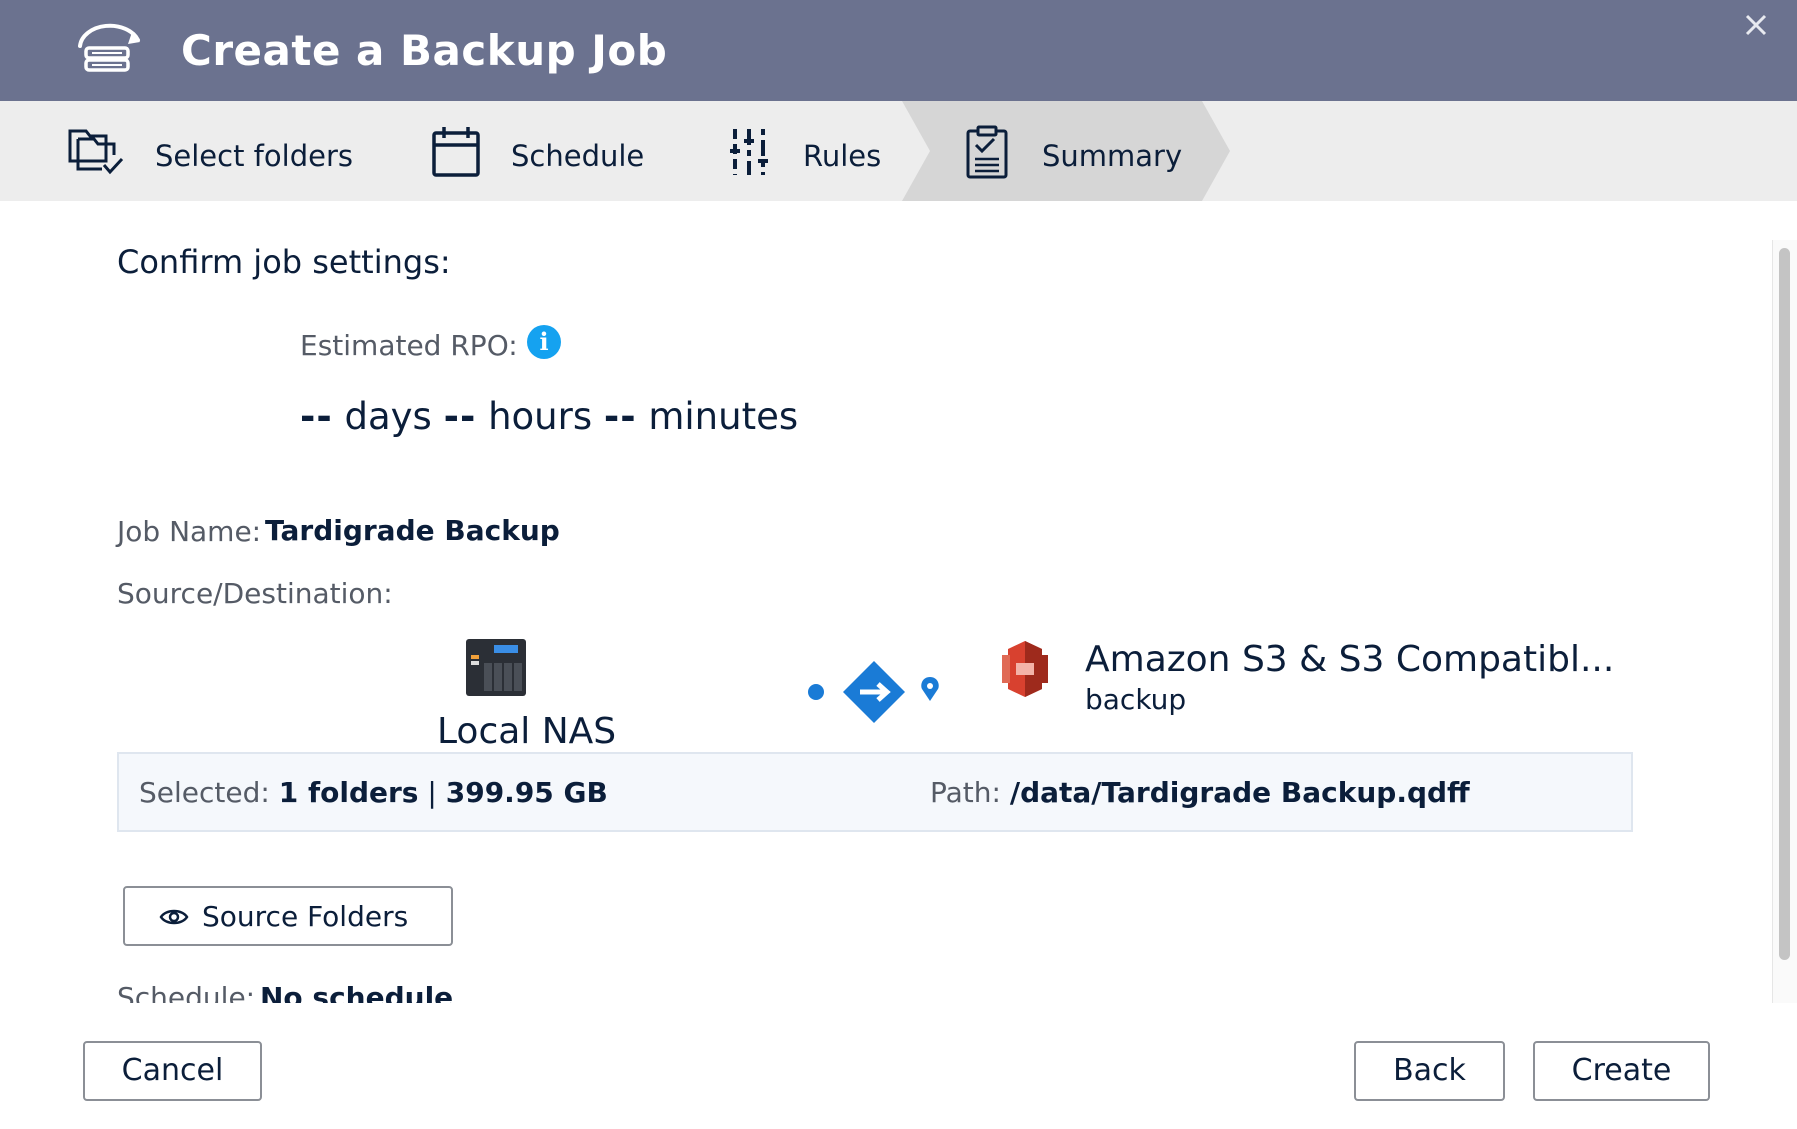 The image size is (1797, 1129). I want to click on source-folders-button: Source Folders, so click(288, 916).